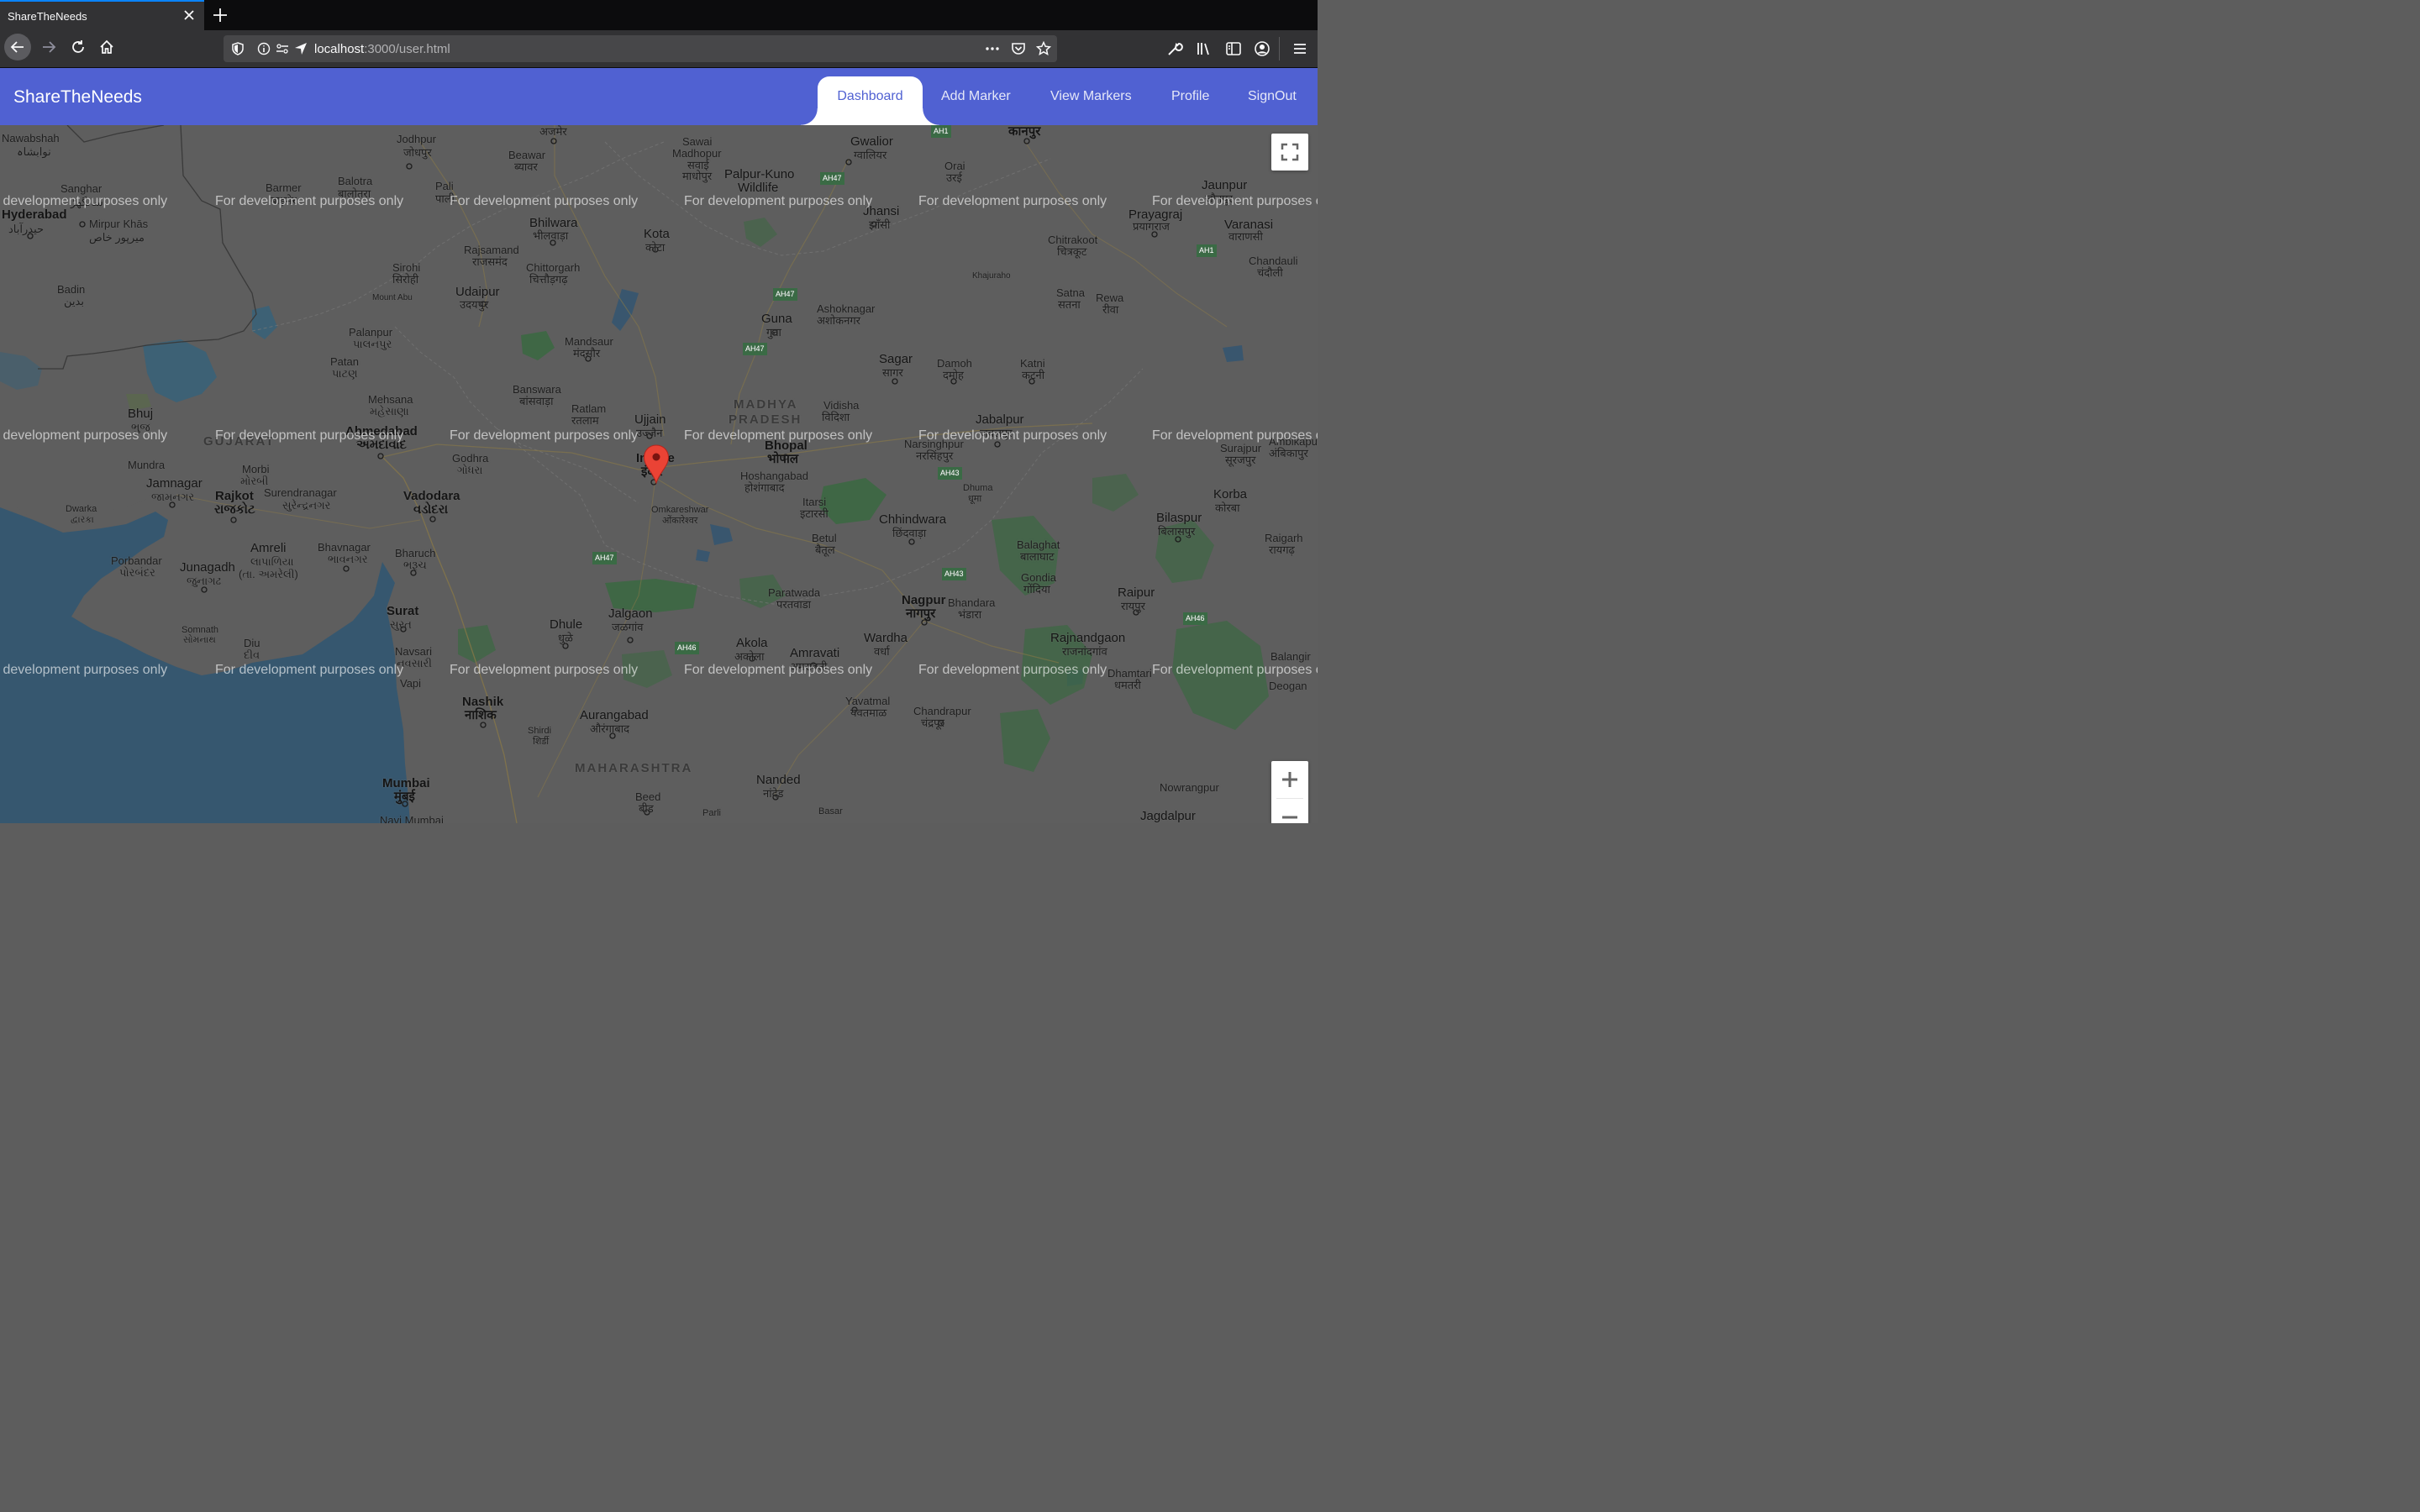 The height and width of the screenshot is (1512, 2420). What do you see at coordinates (392, 297) in the screenshot?
I see `place-label: Mount Abu` at bounding box center [392, 297].